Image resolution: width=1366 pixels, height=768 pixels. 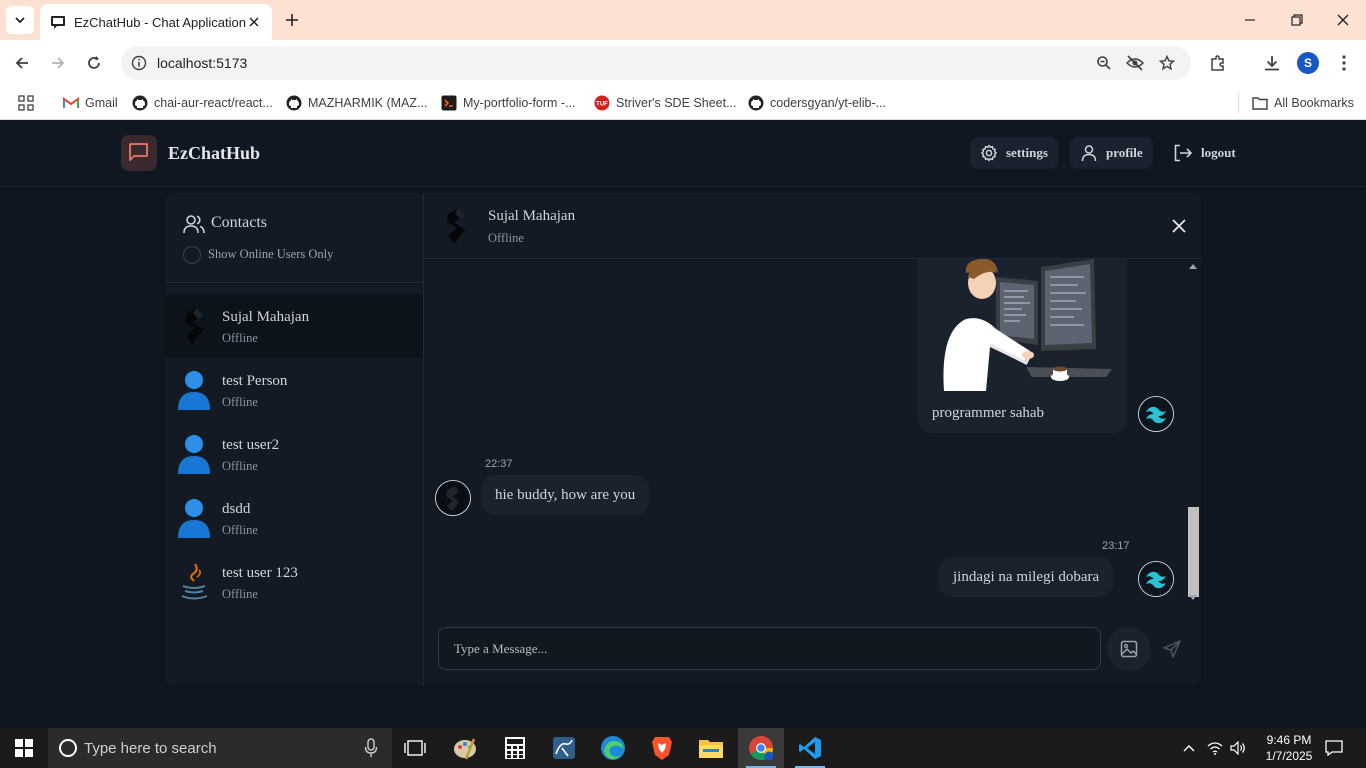 What do you see at coordinates (1104, 63) in the screenshot?
I see `zoom-button` at bounding box center [1104, 63].